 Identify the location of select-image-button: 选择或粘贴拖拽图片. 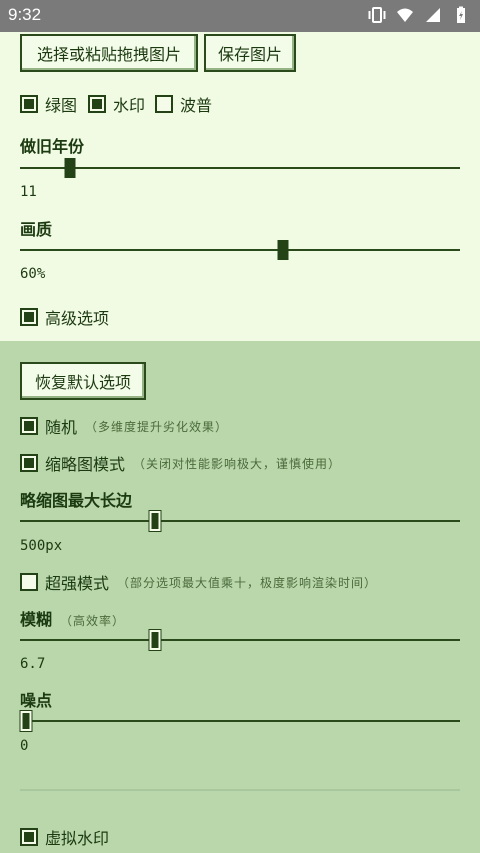
(109, 53).